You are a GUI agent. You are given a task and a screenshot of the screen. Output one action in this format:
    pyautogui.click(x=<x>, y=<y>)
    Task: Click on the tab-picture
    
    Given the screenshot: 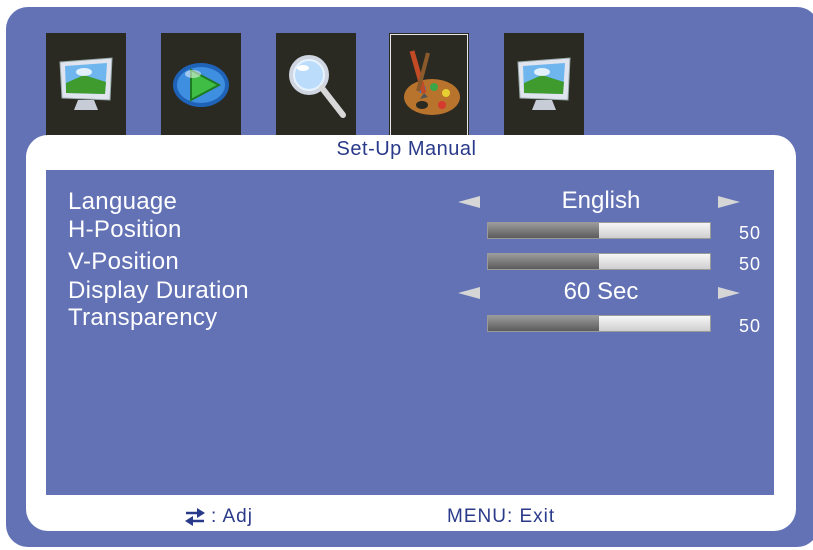 What is the action you would take?
    pyautogui.click(x=86, y=85)
    